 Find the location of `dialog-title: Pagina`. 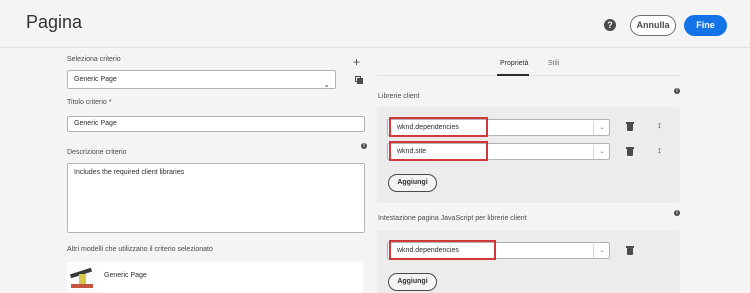

dialog-title: Pagina is located at coordinates (54, 22).